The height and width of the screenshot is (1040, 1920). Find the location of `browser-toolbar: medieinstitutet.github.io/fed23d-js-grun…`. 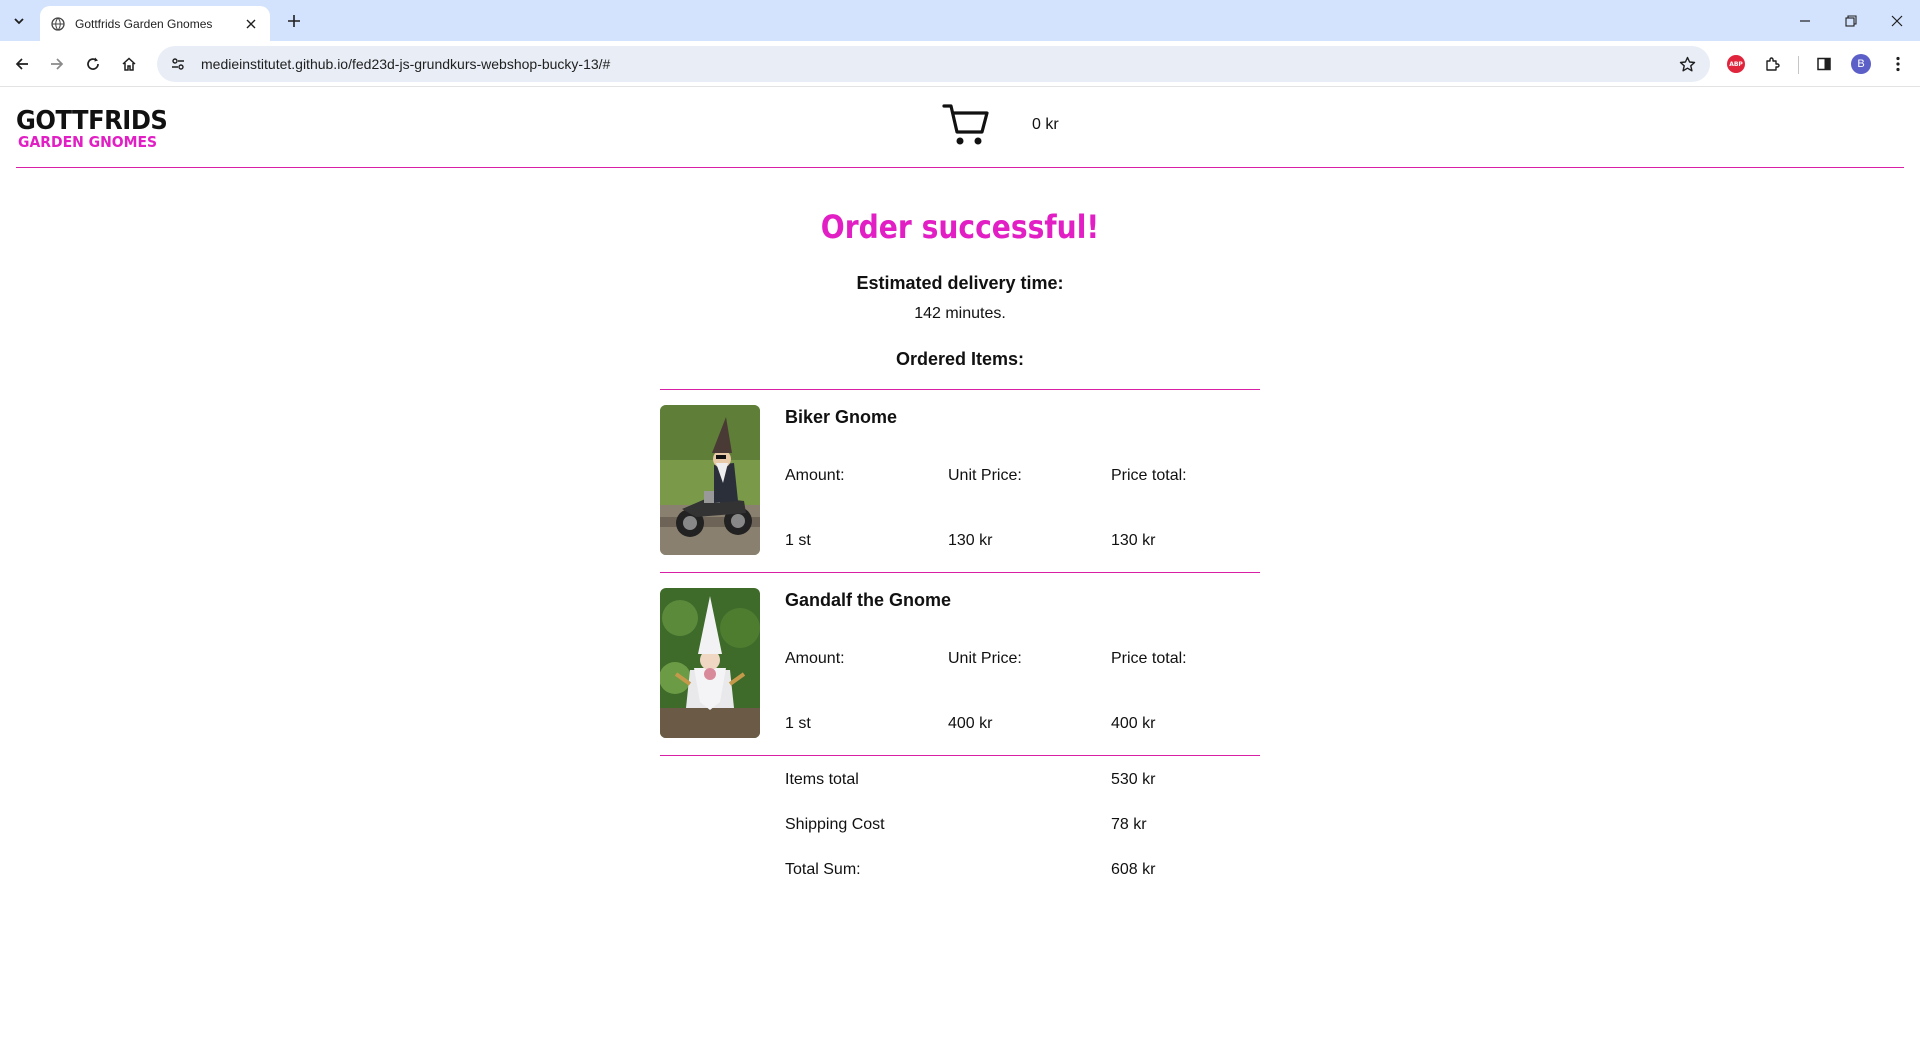

browser-toolbar: medieinstitutet.github.io/fed23d-js-grun… is located at coordinates (960, 64).